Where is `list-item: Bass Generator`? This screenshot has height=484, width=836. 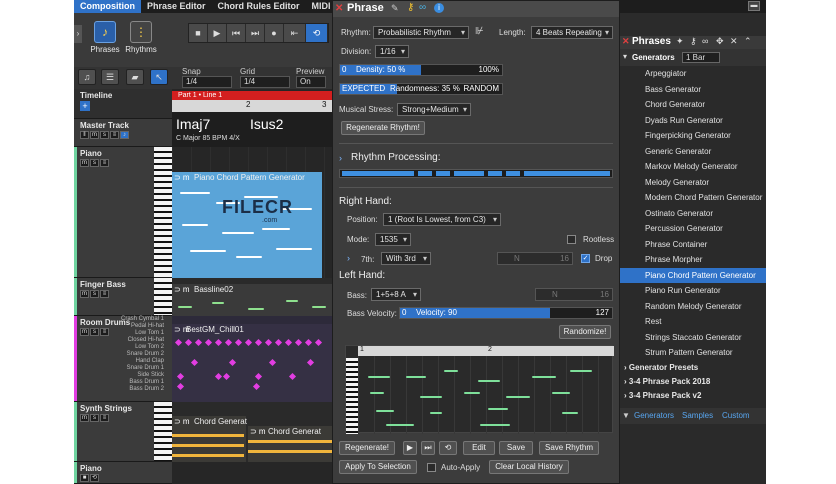 list-item: Bass Generator is located at coordinates (693, 90).